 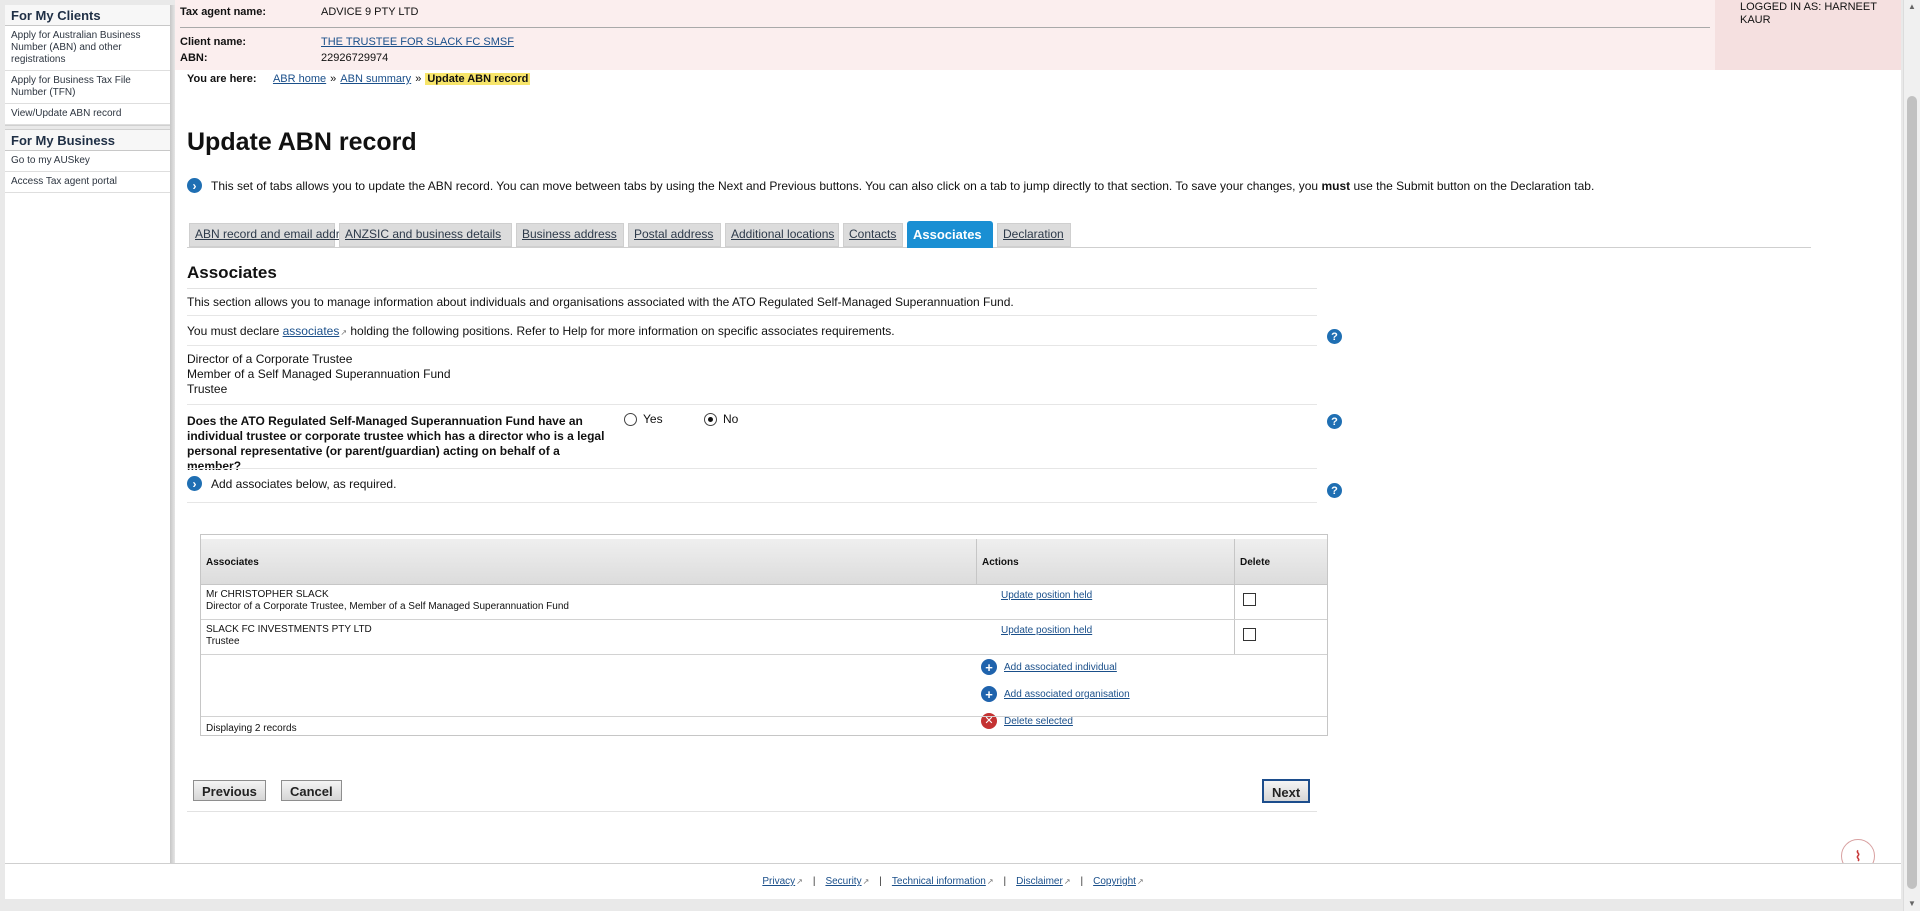 What do you see at coordinates (630, 419) in the screenshot?
I see `radio-yes-circle` at bounding box center [630, 419].